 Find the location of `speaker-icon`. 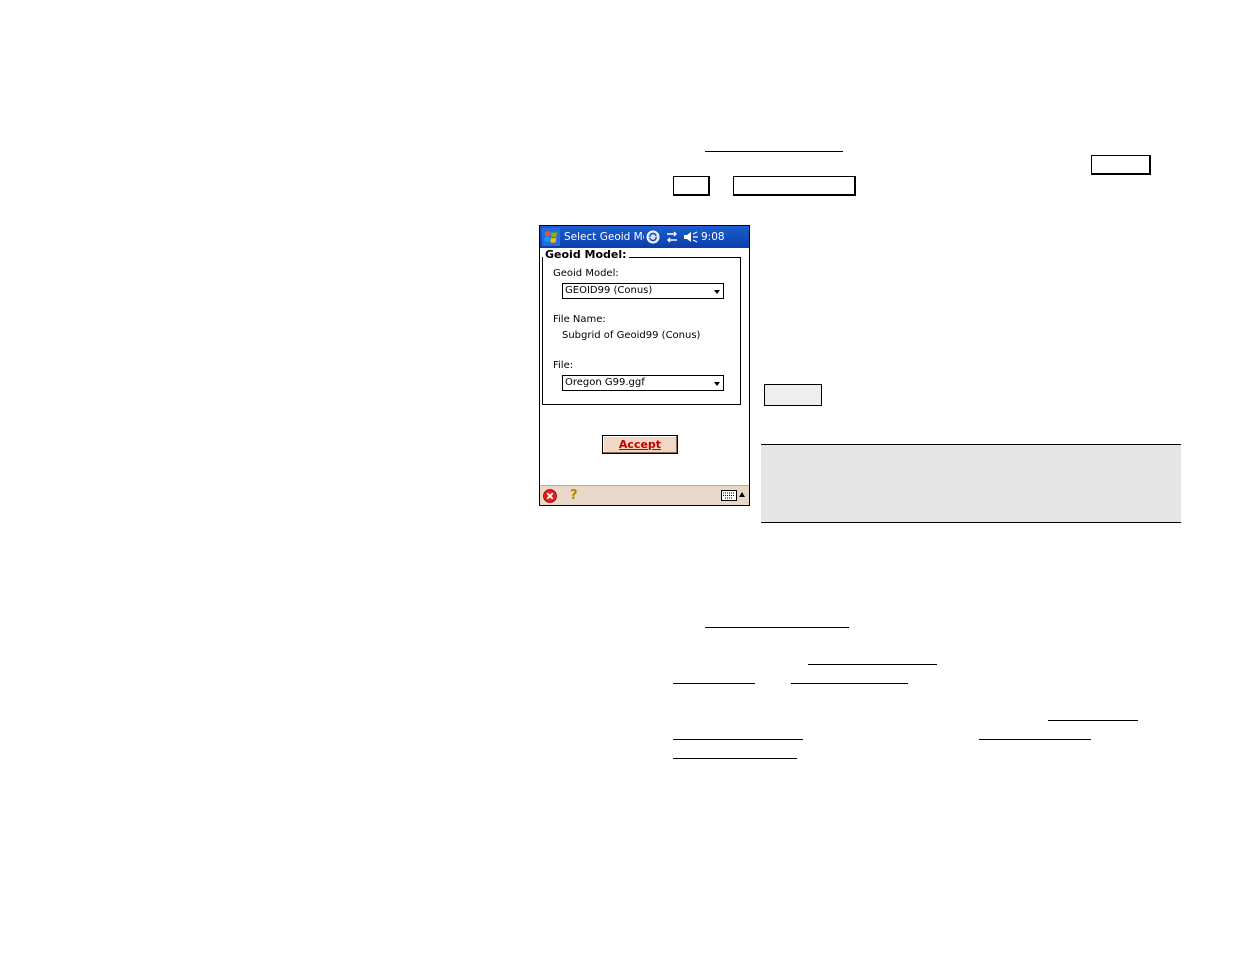

speaker-icon is located at coordinates (691, 237).